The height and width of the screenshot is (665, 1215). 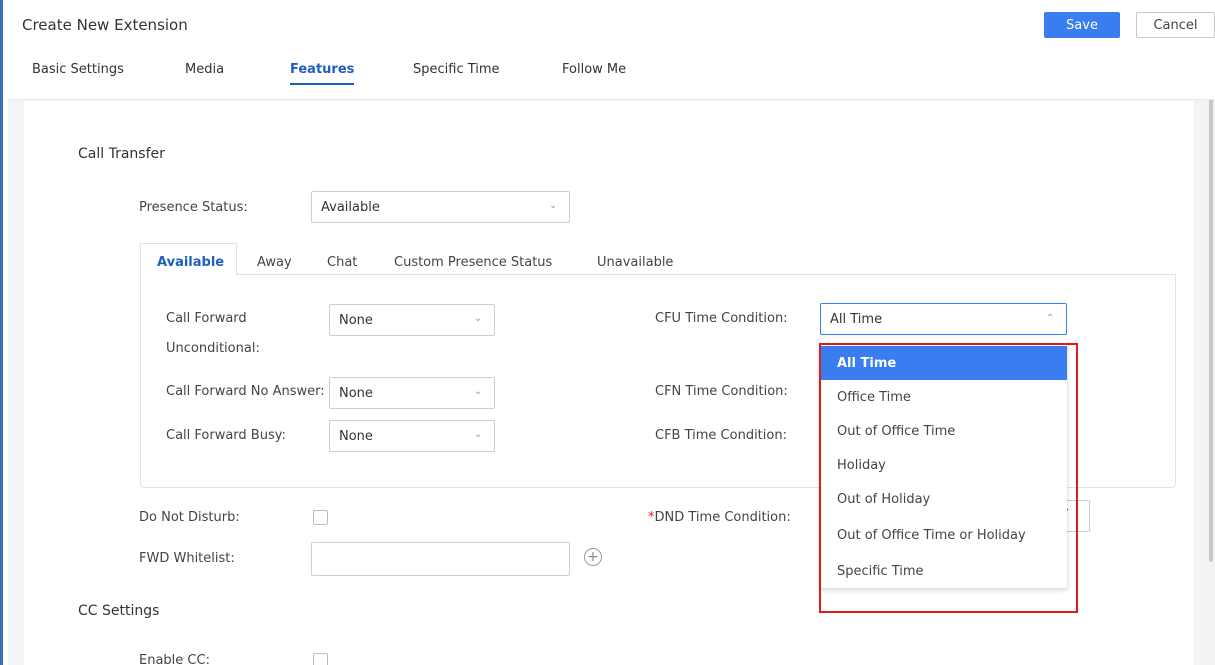 I want to click on cc-settings-title: CC Settings, so click(x=119, y=611).